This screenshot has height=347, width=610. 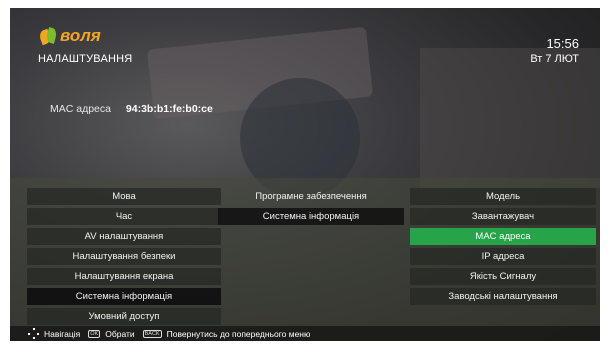 I want to click on info-item-bootloader: Завантажувач, so click(x=503, y=216).